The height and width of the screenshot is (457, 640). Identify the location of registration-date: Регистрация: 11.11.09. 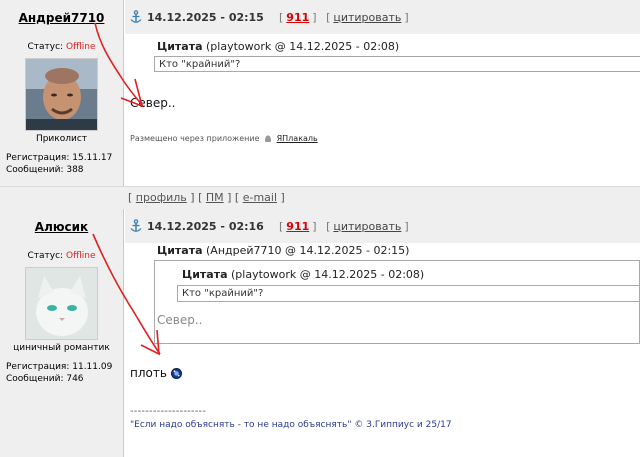
(59, 367).